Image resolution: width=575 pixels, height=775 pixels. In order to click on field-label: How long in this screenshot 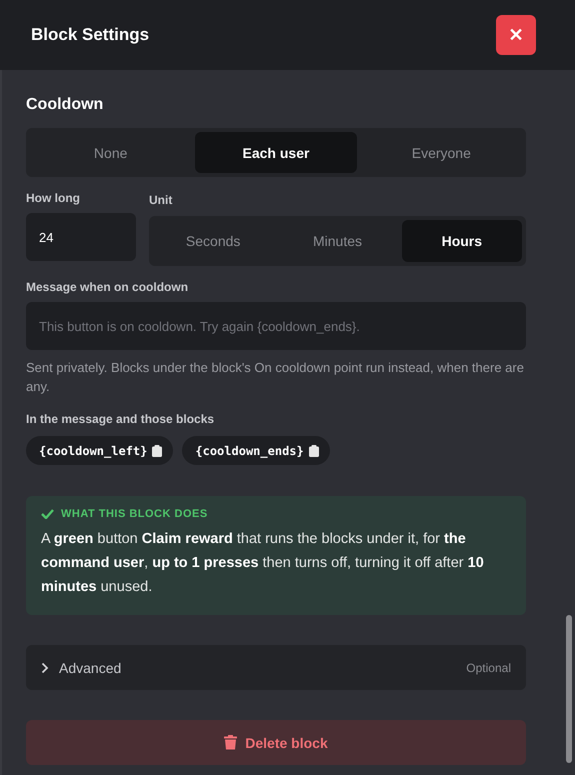, I will do `click(53, 198)`.